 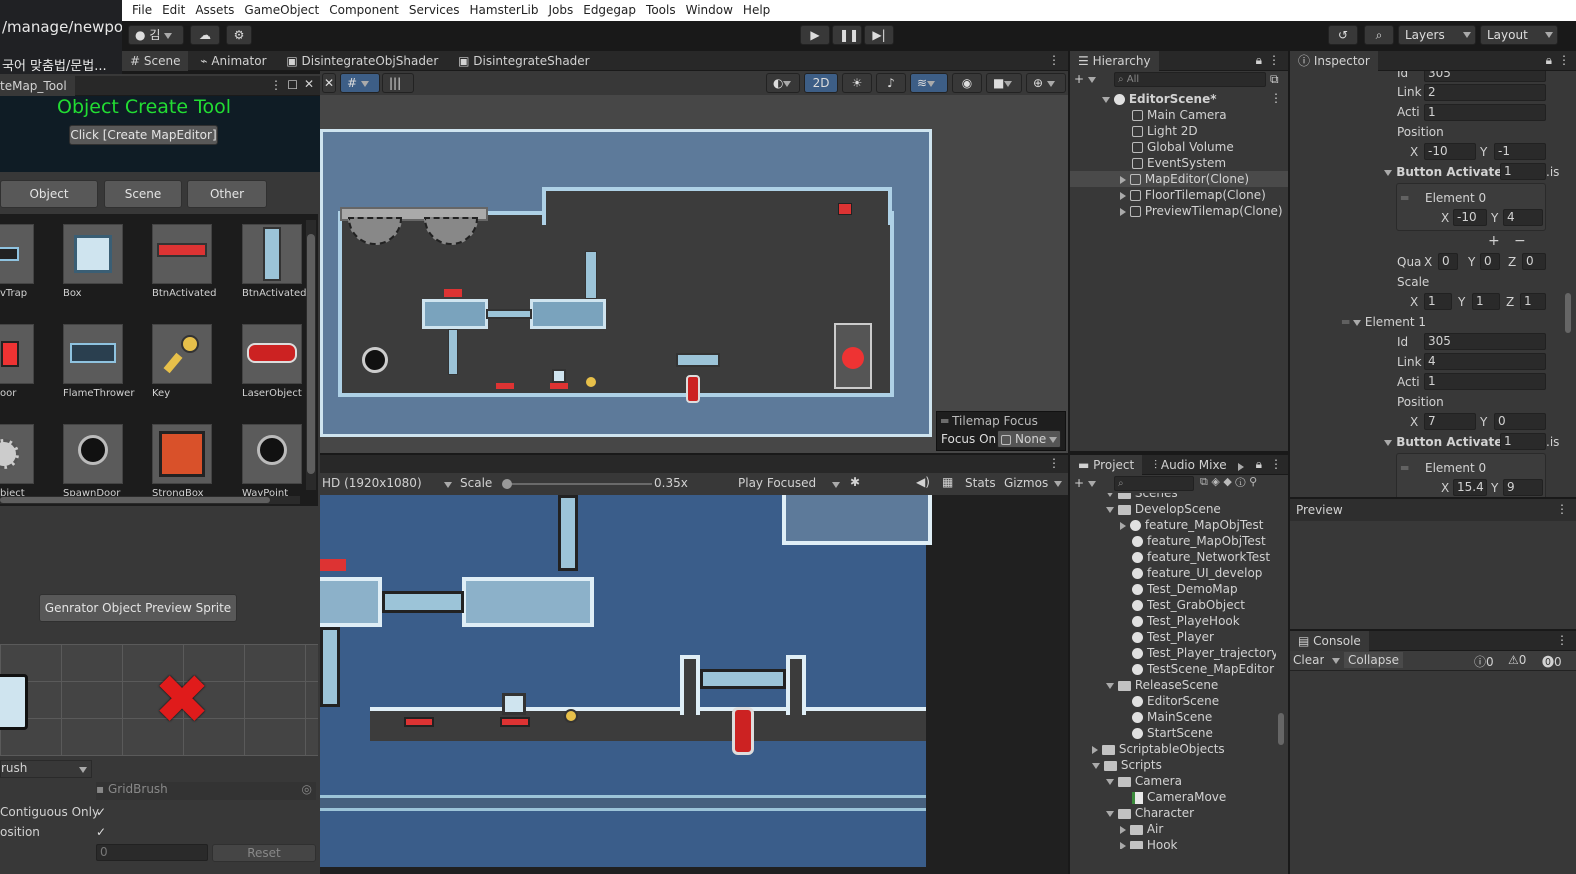 I want to click on hierarchy-item: FloorTilemap(Clone), so click(x=1179, y=195).